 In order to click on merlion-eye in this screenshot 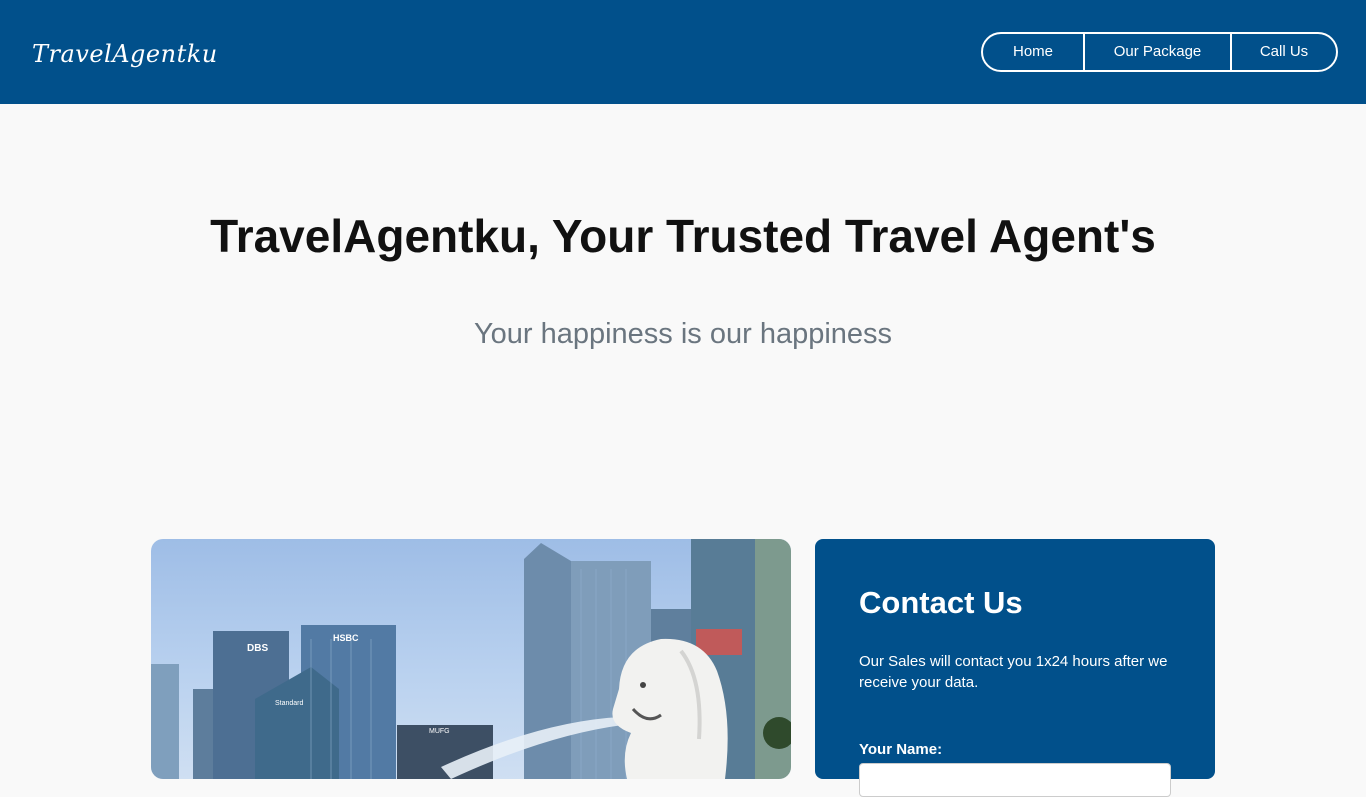, I will do `click(643, 685)`.